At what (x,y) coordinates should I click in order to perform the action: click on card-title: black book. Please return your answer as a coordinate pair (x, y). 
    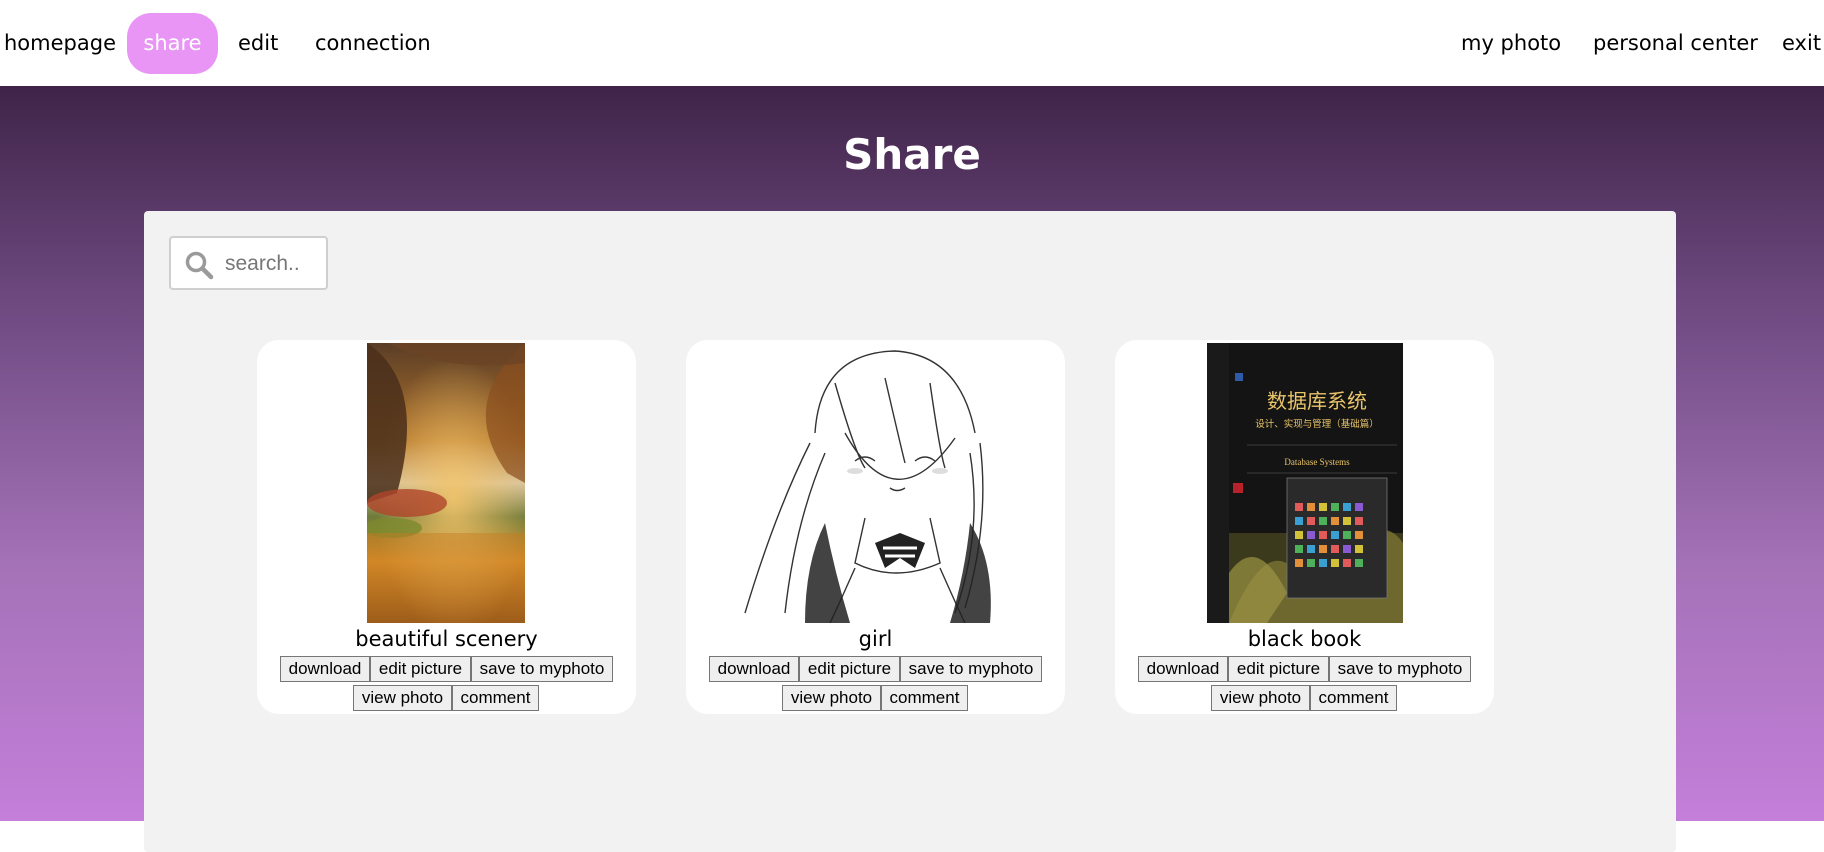
    Looking at the image, I should click on (1304, 639).